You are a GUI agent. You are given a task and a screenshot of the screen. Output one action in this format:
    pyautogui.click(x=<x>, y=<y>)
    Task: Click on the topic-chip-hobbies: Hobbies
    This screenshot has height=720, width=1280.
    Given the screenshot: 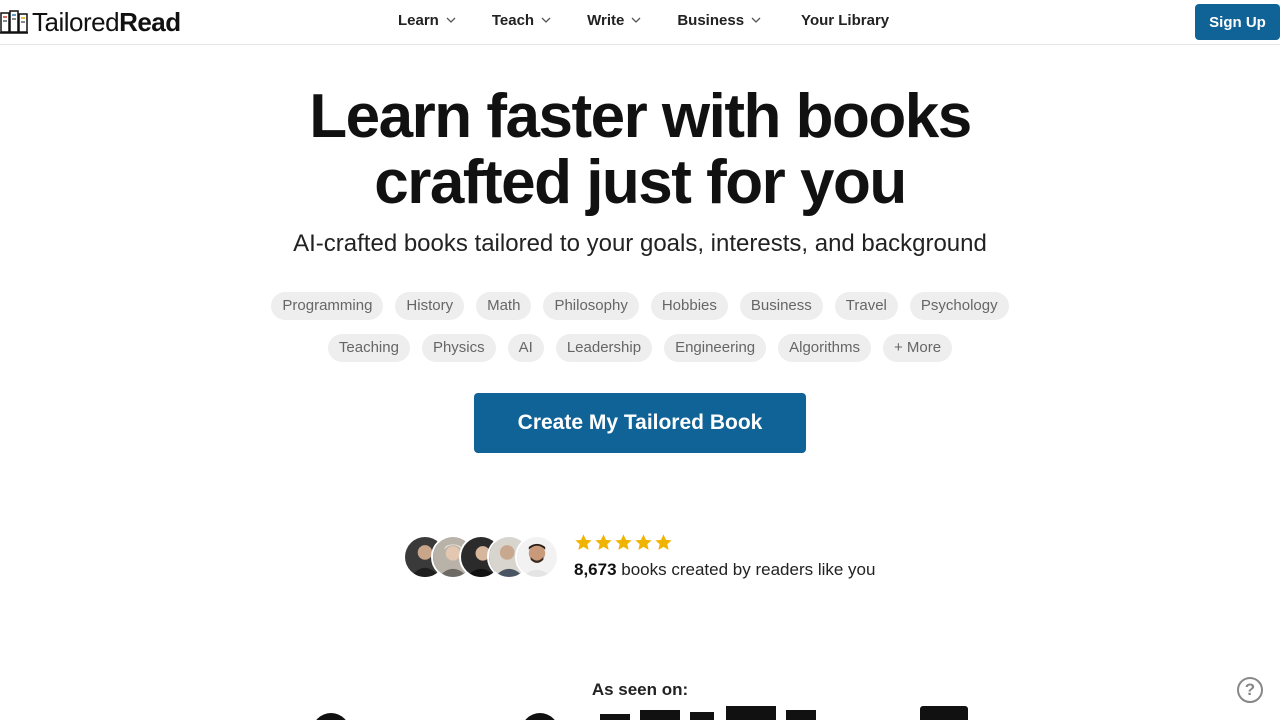 What is the action you would take?
    pyautogui.click(x=689, y=306)
    